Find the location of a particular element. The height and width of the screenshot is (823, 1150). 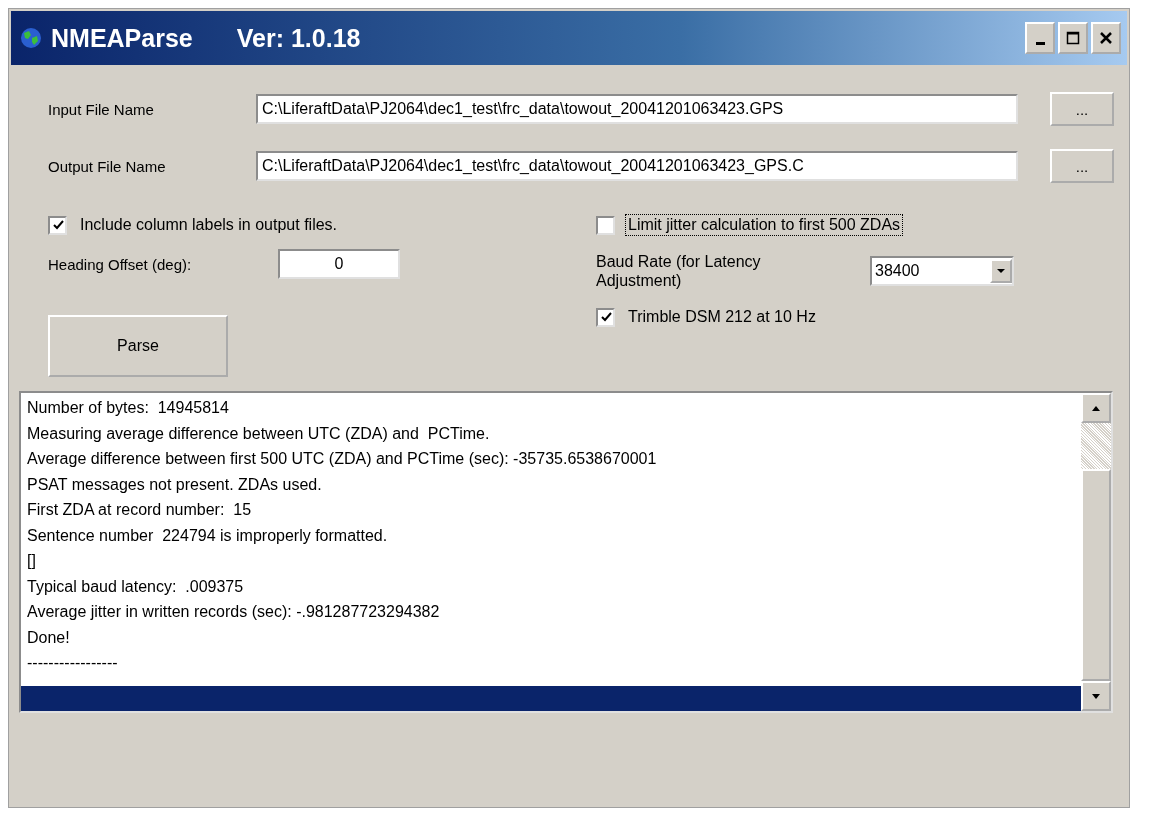

log-line: Average difference between first 500 UTC (ZDA) and PCTime (sec): -35735.6538670001 is located at coordinates (551, 459).